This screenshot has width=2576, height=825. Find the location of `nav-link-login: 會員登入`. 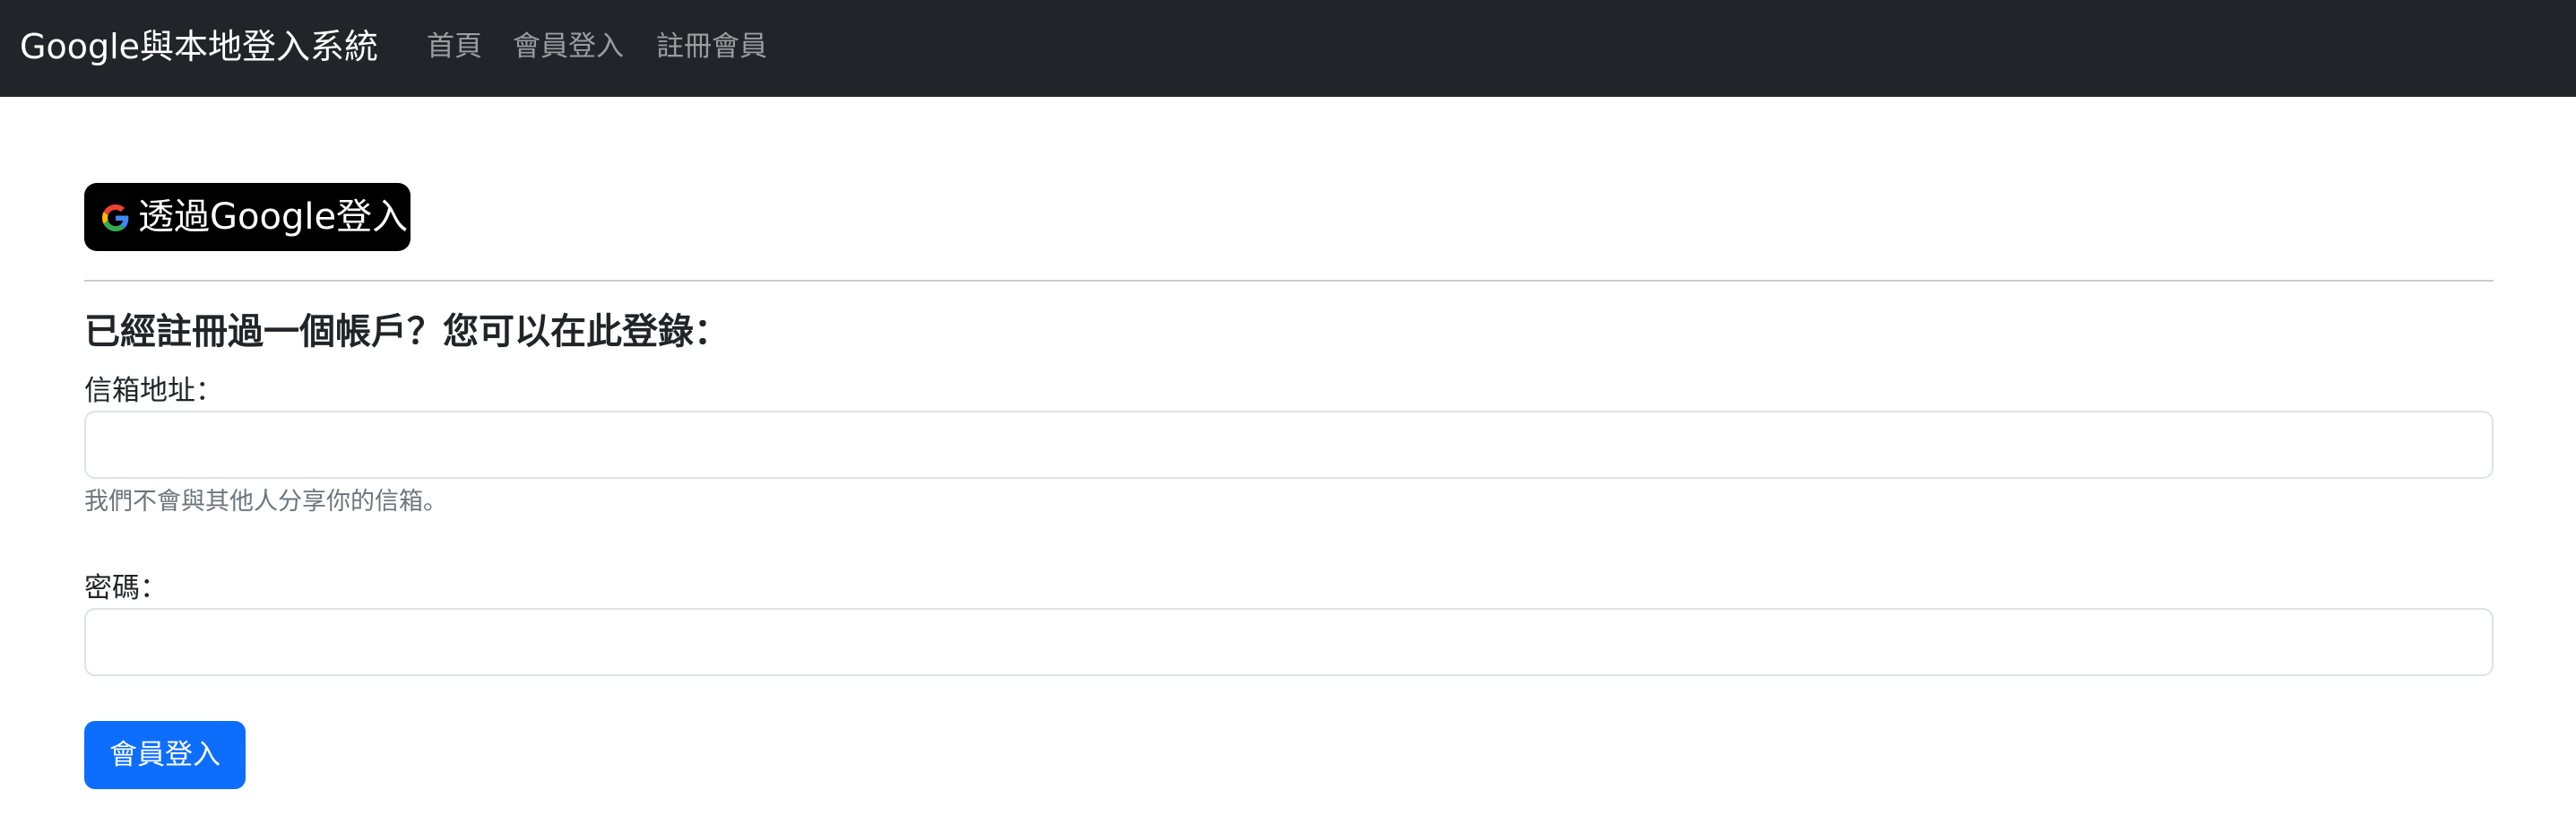

nav-link-login: 會員登入 is located at coordinates (568, 46).